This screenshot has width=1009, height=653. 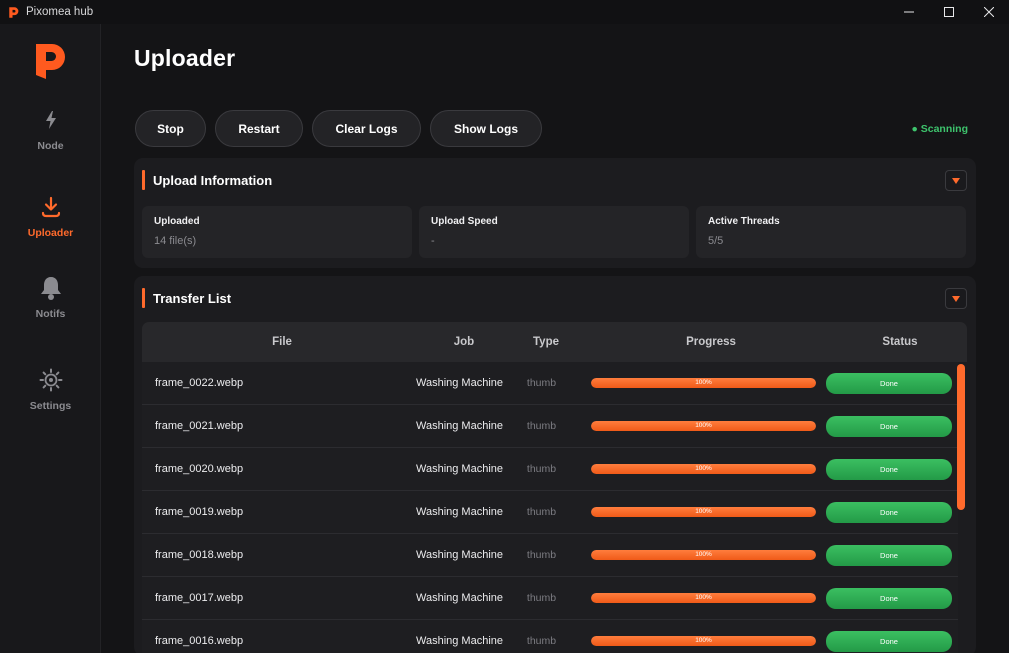 What do you see at coordinates (199, 598) in the screenshot?
I see `file-name: frame_0017.webp` at bounding box center [199, 598].